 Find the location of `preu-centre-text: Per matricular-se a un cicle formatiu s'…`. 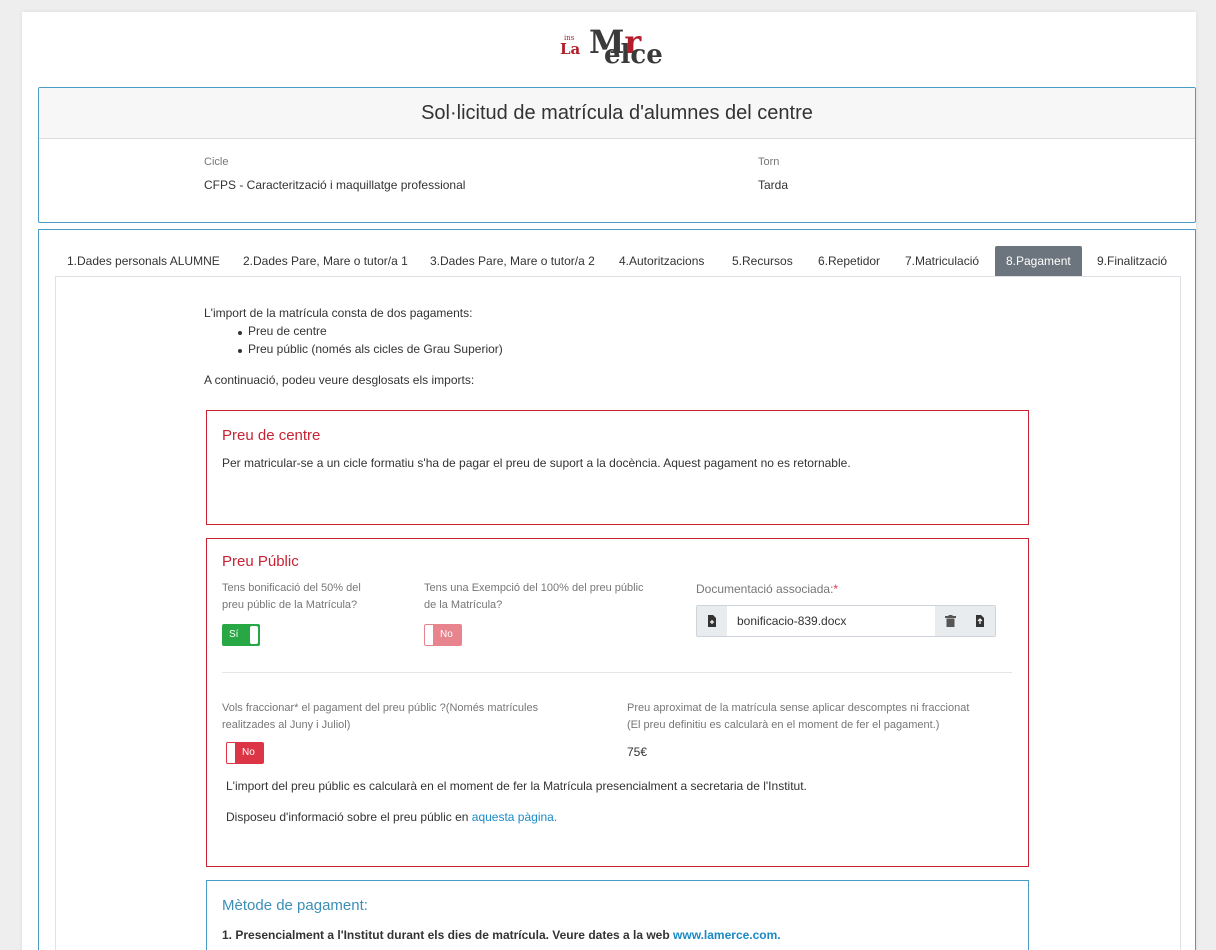

preu-centre-text: Per matricular-se a un cicle formatiu s'… is located at coordinates (536, 463).